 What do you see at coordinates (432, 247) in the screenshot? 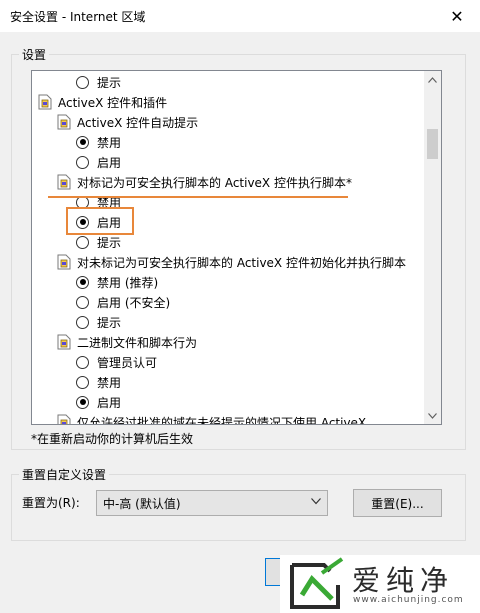
I see `vertical-scrollbar` at bounding box center [432, 247].